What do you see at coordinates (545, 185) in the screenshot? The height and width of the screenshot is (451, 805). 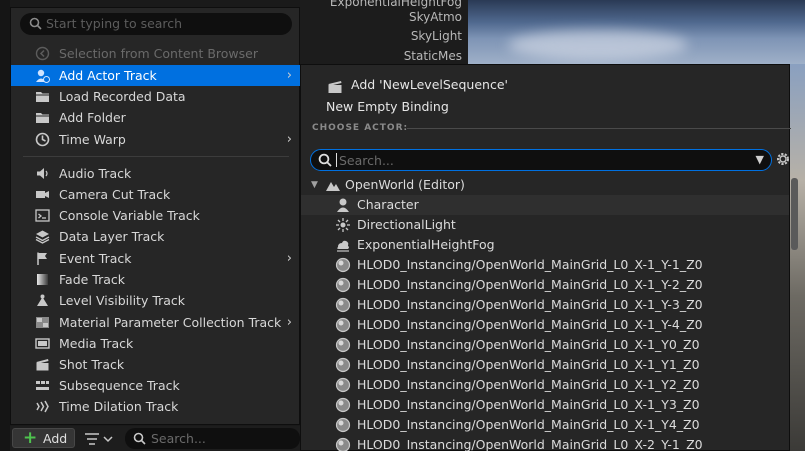 I see `tree-row-world: ▼ OpenWorld (Editor)` at bounding box center [545, 185].